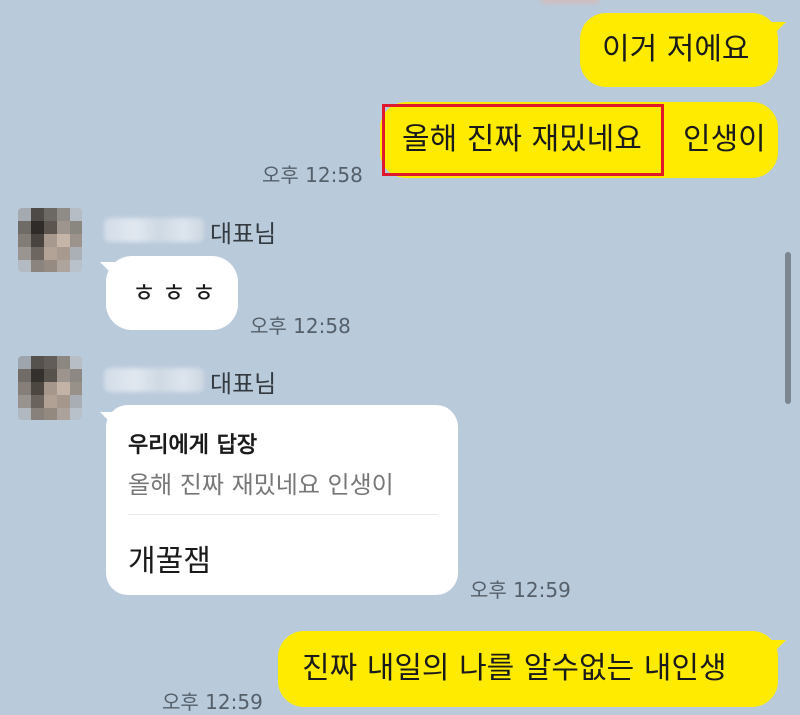 The image size is (800, 715). What do you see at coordinates (788, 328) in the screenshot?
I see `scrollbar` at bounding box center [788, 328].